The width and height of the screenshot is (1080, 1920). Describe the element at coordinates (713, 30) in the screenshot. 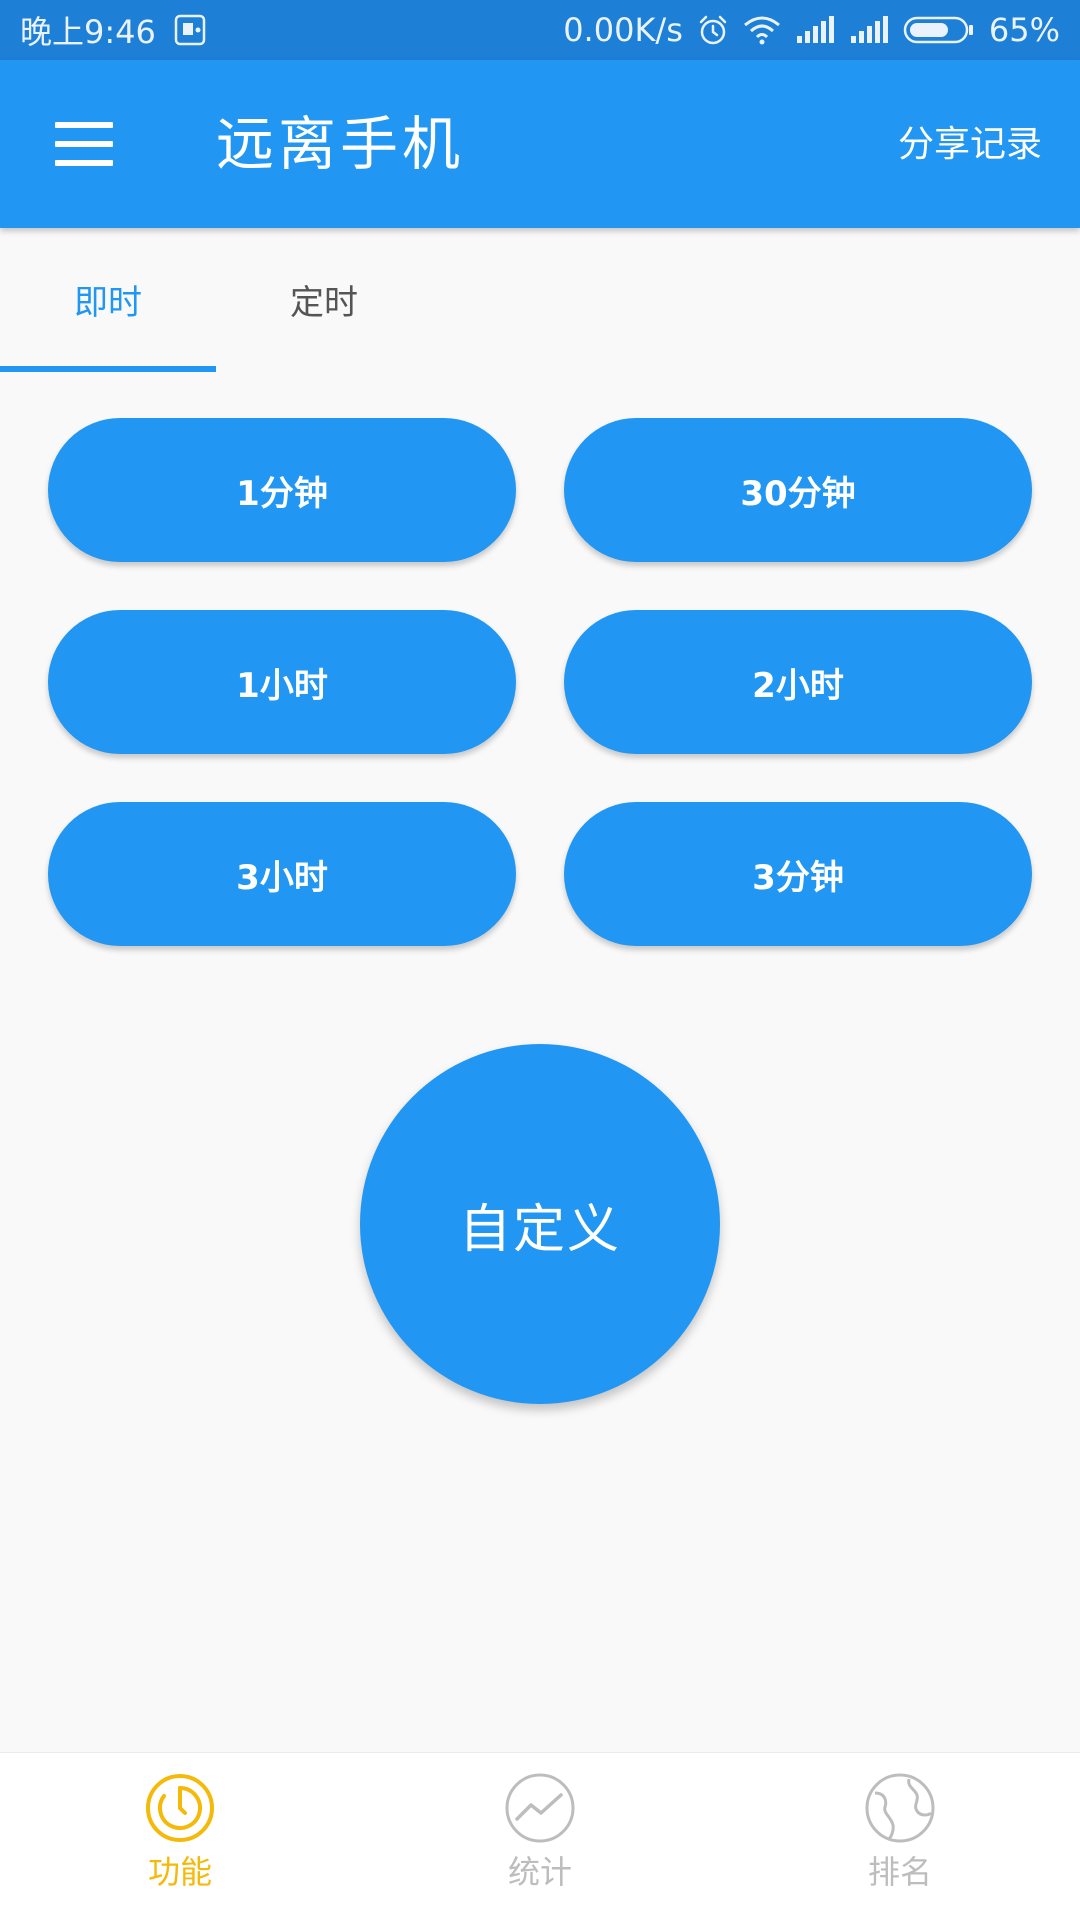

I see `alarm-icon` at that location.